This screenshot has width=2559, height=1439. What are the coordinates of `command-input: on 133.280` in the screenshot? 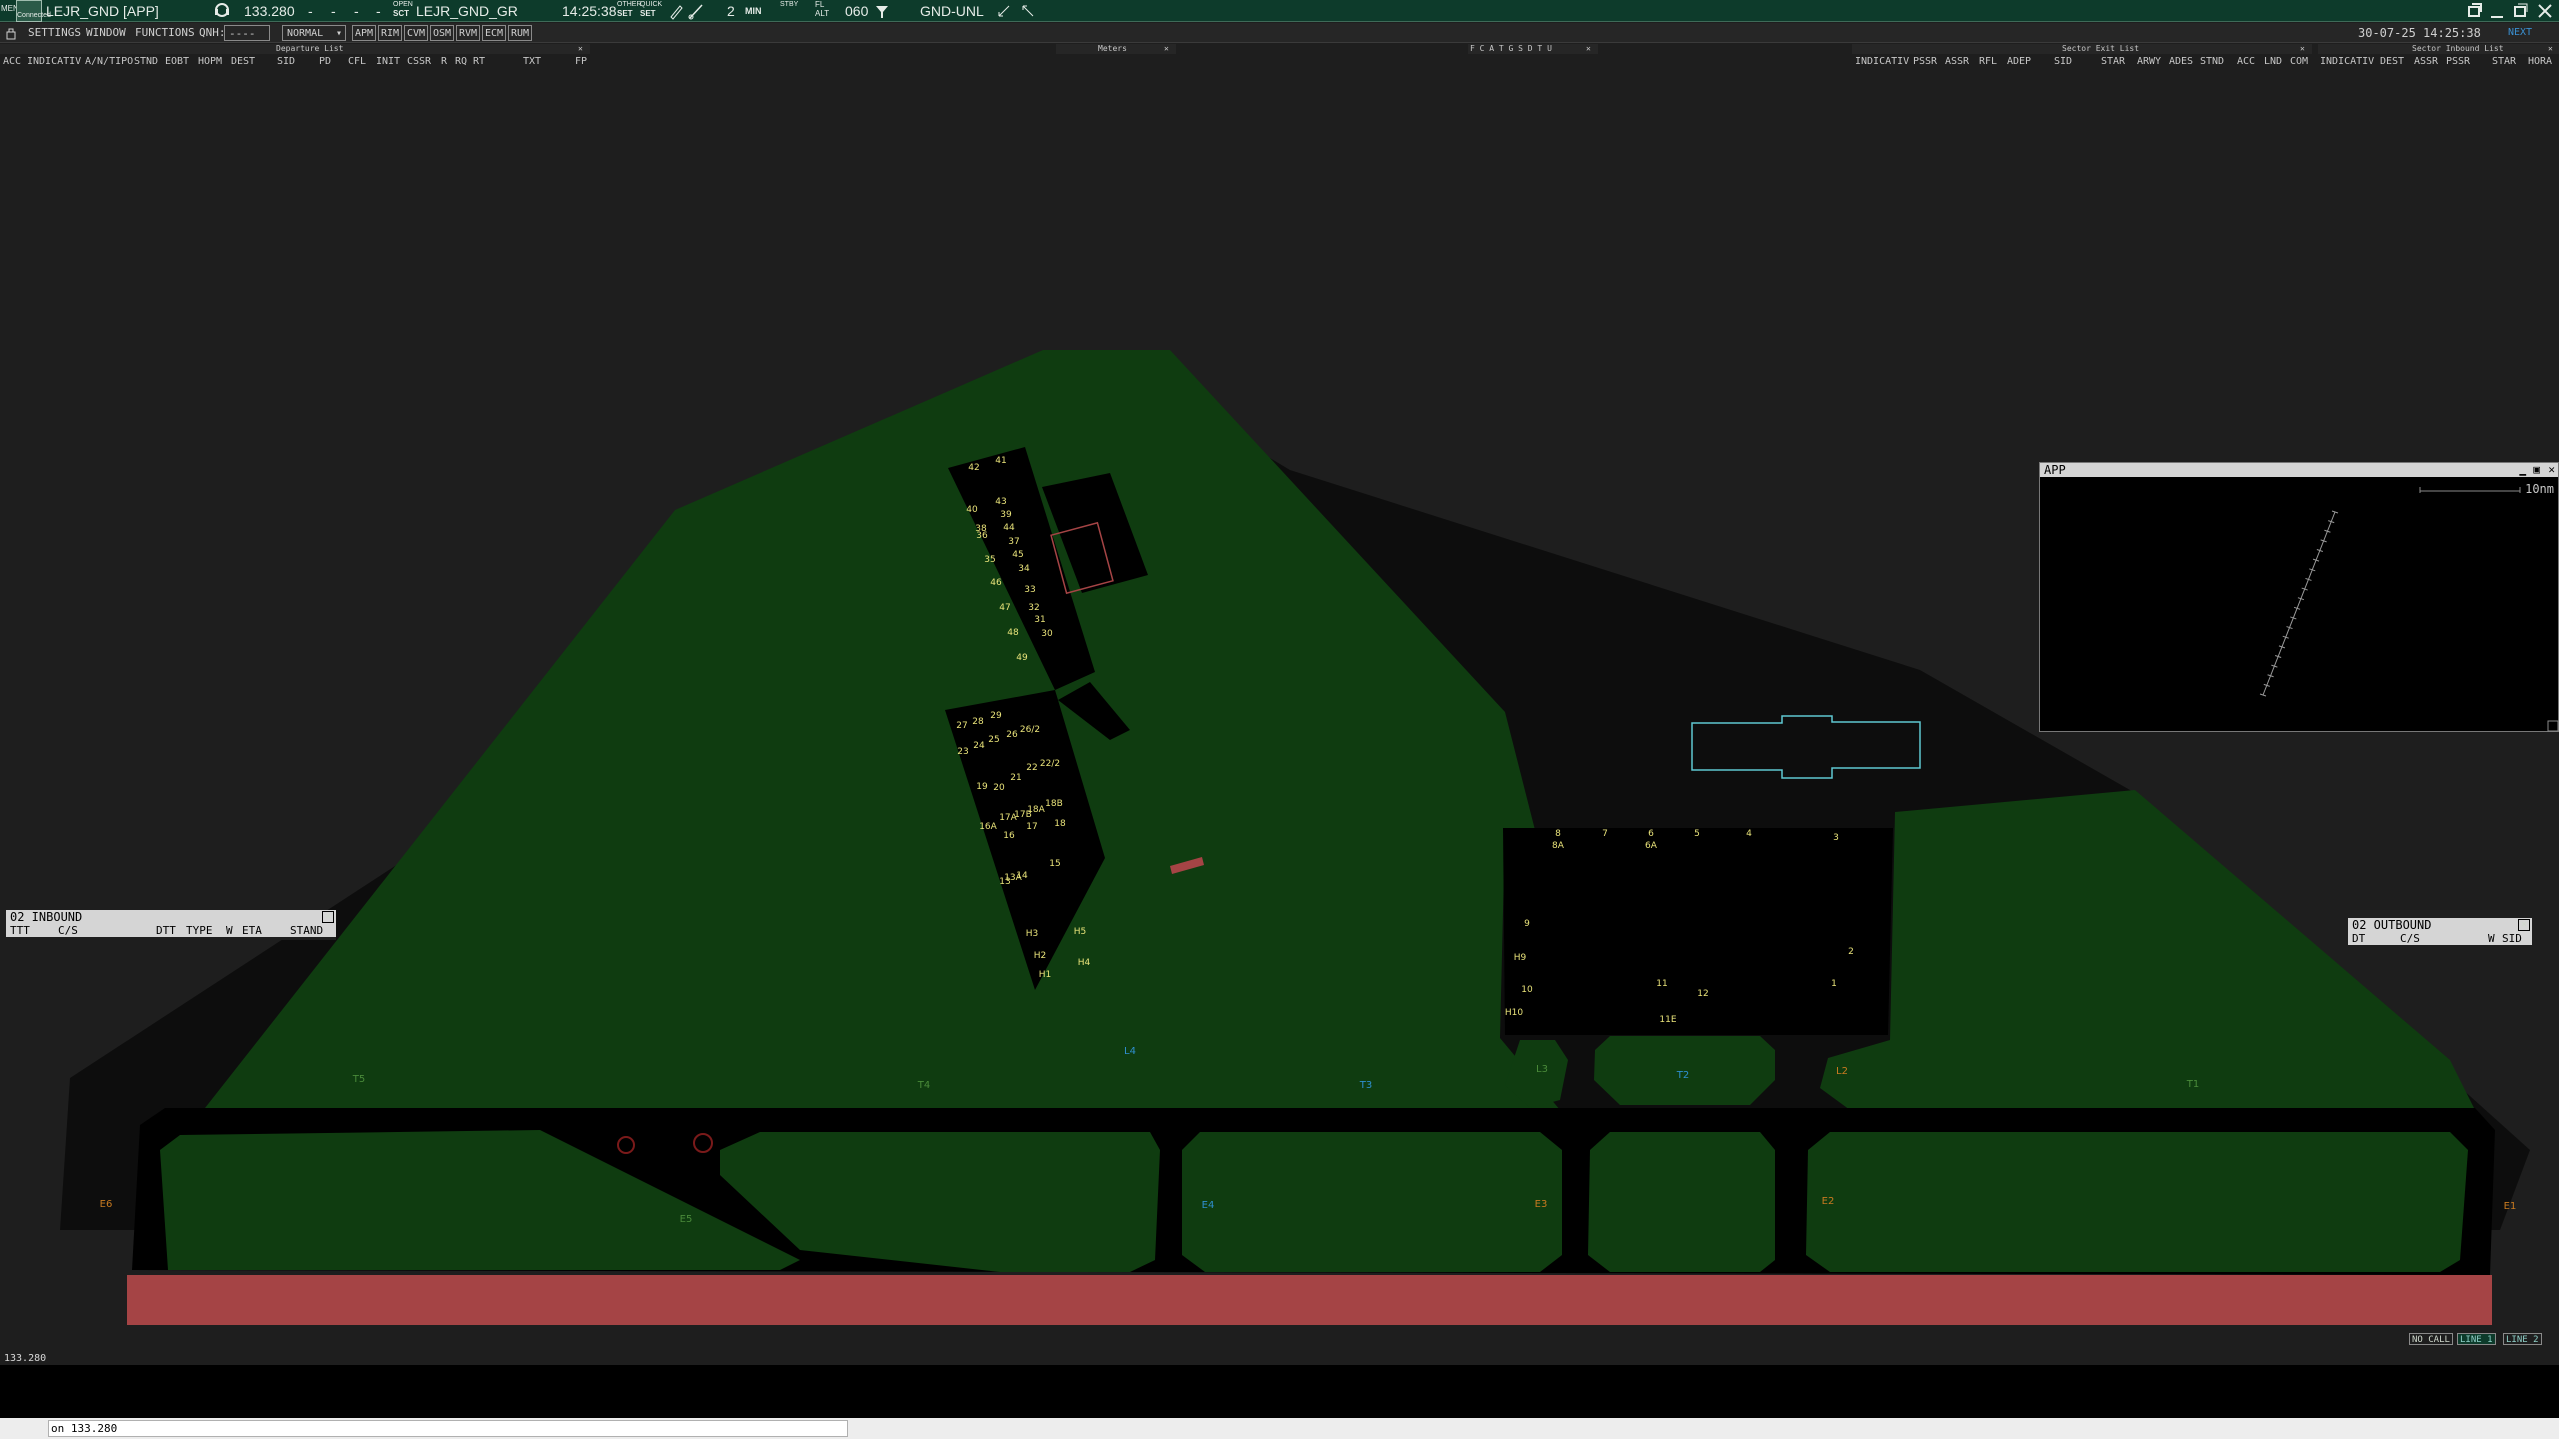 It's located at (448, 1428).